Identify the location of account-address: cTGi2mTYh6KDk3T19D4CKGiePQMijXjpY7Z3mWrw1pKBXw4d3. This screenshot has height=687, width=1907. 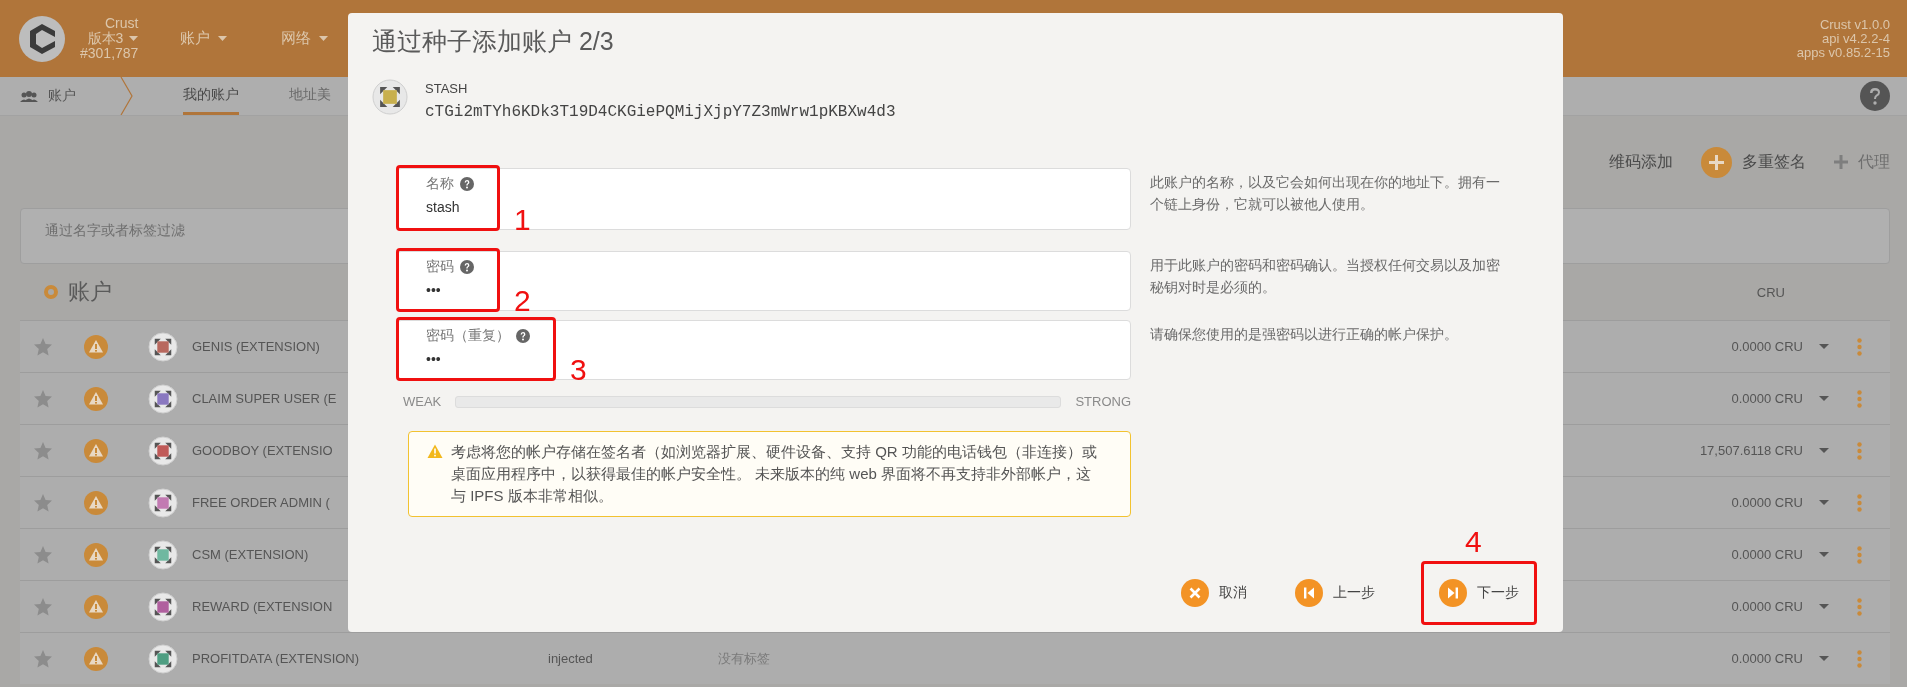
(660, 112).